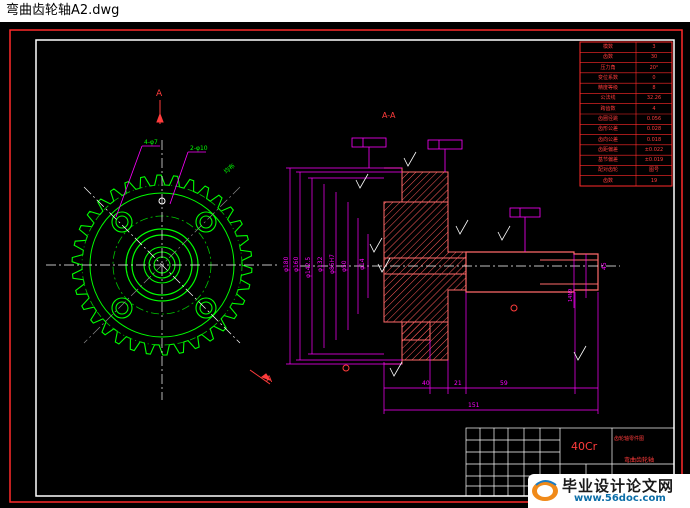  What do you see at coordinates (639, 460) in the screenshot?
I see `title-block-name: 弯曲齿轮轴` at bounding box center [639, 460].